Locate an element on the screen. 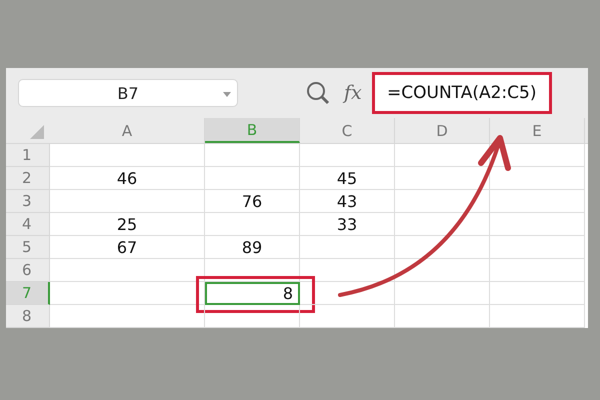 The image size is (600, 400). table-cell: 67 is located at coordinates (127, 247).